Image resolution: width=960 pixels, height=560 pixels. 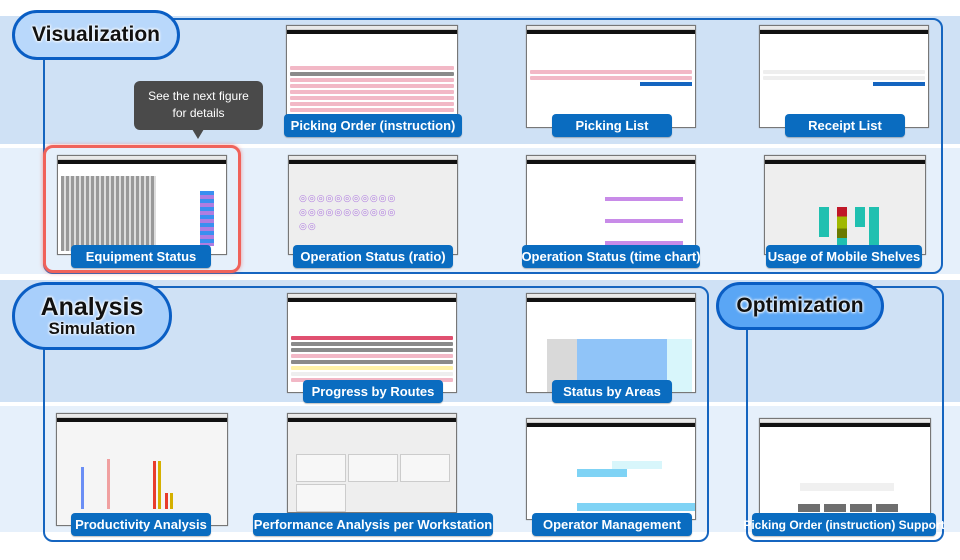 What do you see at coordinates (142, 469) in the screenshot?
I see `productivity-screenshot` at bounding box center [142, 469].